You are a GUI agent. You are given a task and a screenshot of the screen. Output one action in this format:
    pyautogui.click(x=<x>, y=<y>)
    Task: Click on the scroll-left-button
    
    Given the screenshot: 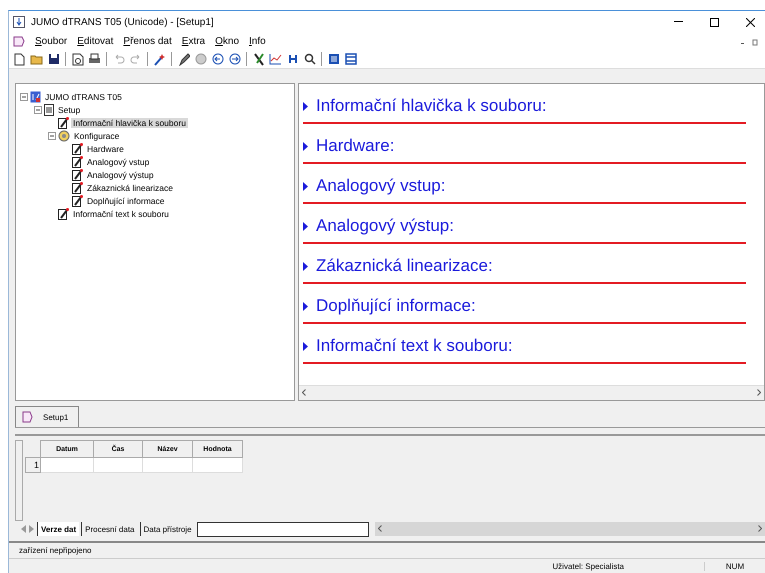 What is the action you would take?
    pyautogui.click(x=304, y=393)
    